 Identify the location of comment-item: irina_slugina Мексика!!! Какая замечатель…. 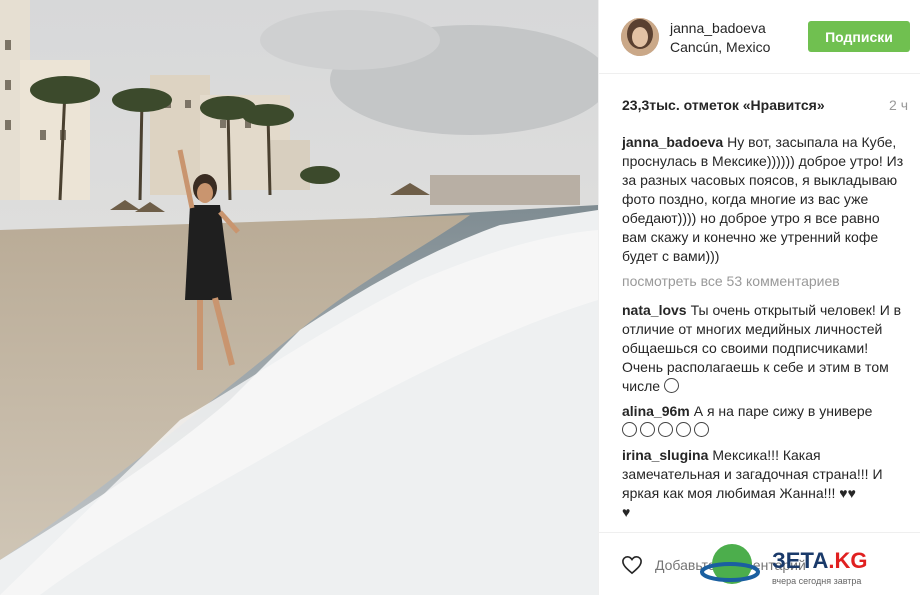
(764, 484).